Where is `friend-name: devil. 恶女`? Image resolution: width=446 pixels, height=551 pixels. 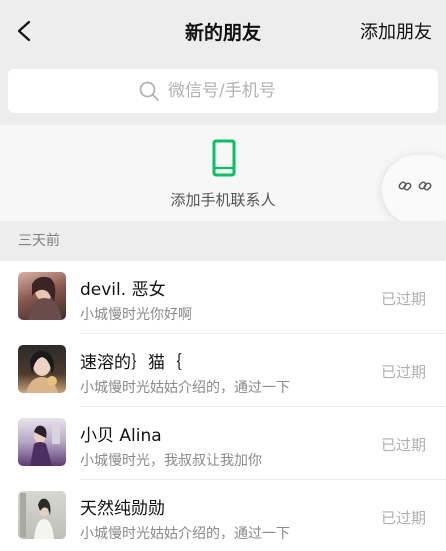 friend-name: devil. 恶女 is located at coordinates (123, 290).